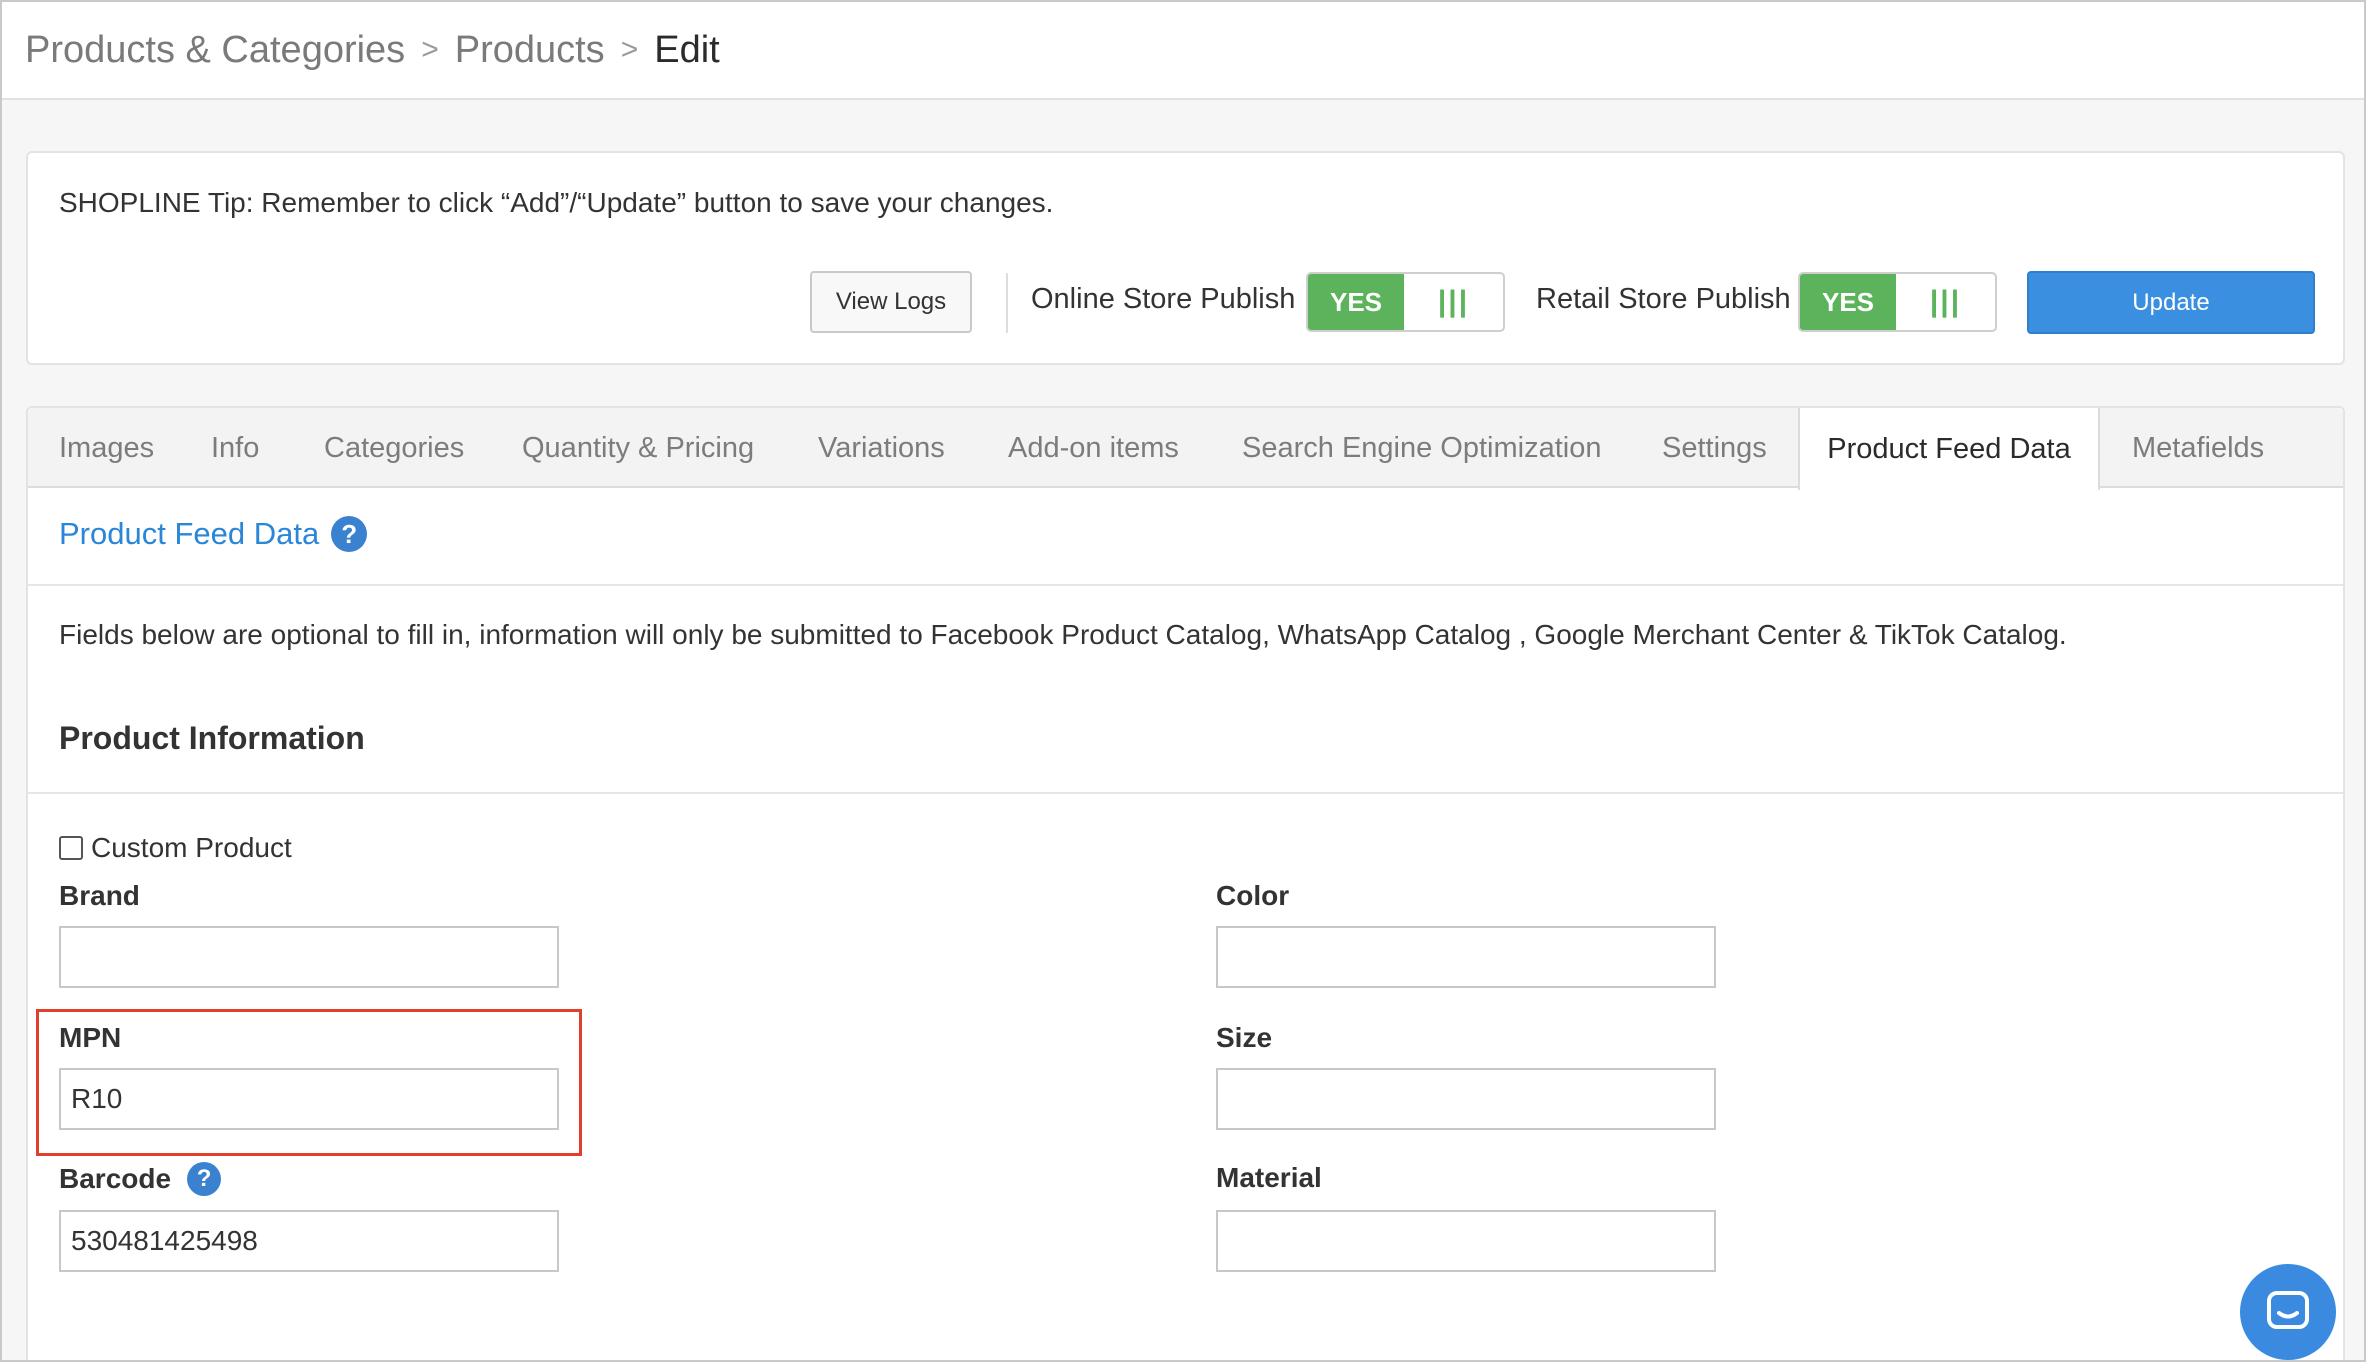 The image size is (2366, 1362). Describe the element at coordinates (309, 957) in the screenshot. I see `brand-input` at that location.